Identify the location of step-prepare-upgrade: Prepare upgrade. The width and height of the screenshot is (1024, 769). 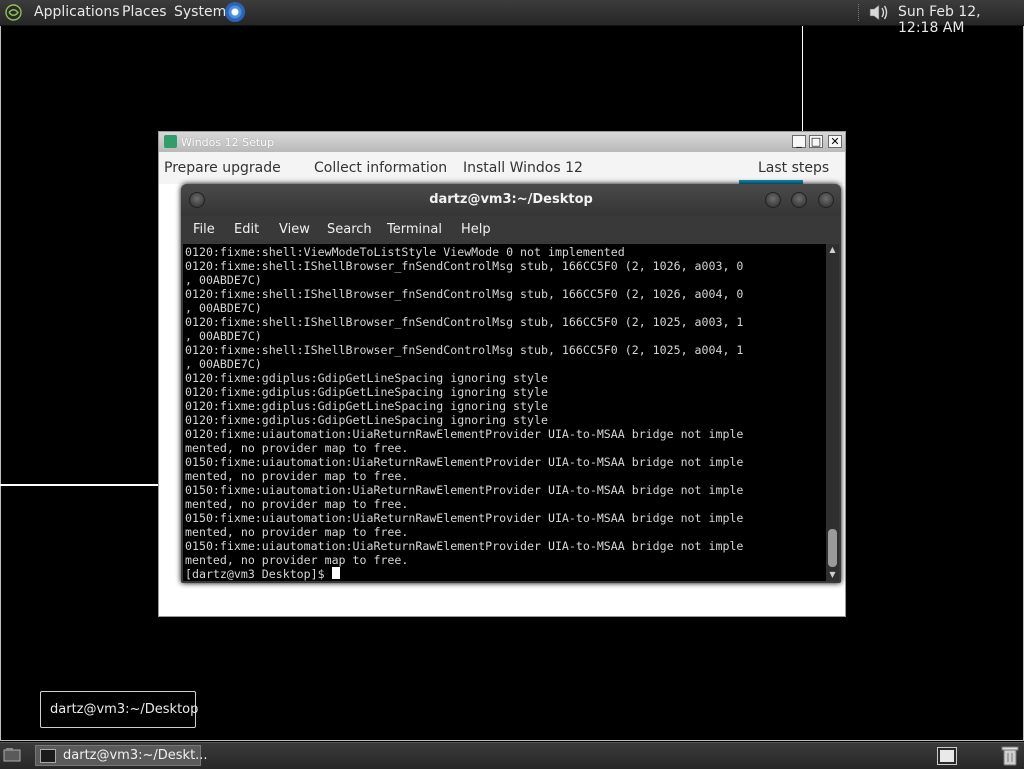
(222, 168).